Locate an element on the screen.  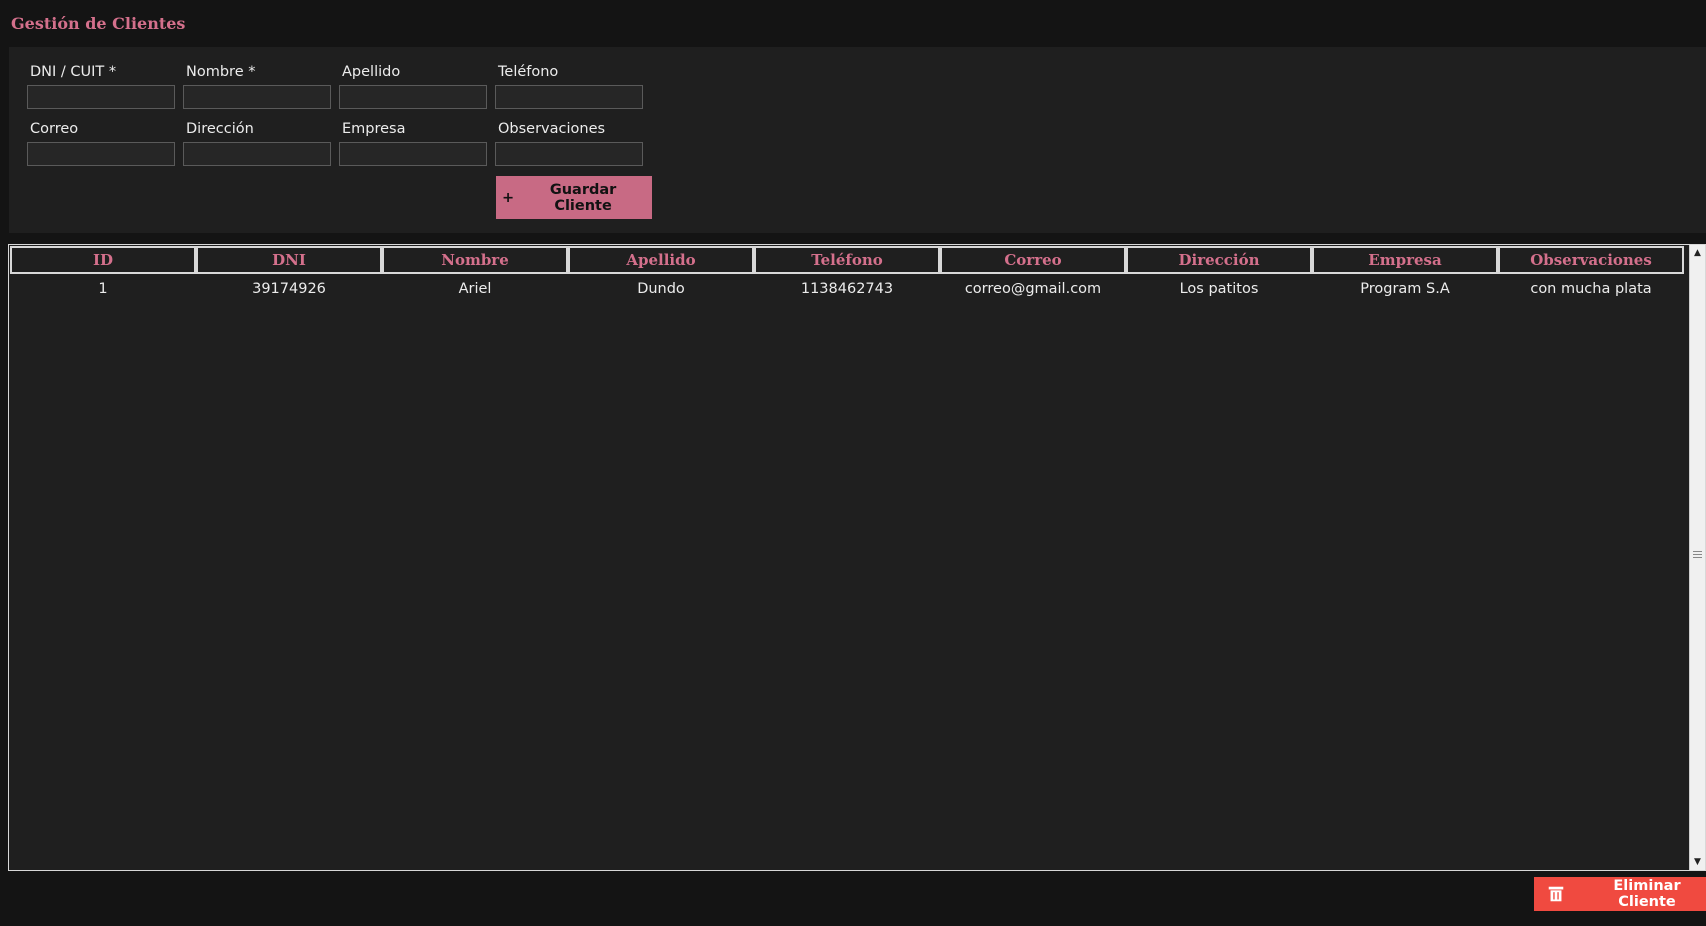
column-header-dni: DNI is located at coordinates (289, 260).